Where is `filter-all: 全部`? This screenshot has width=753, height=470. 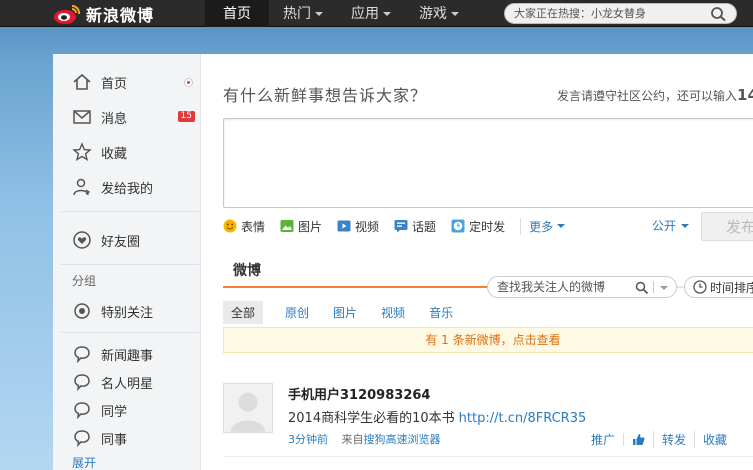
filter-all: 全部 is located at coordinates (243, 312).